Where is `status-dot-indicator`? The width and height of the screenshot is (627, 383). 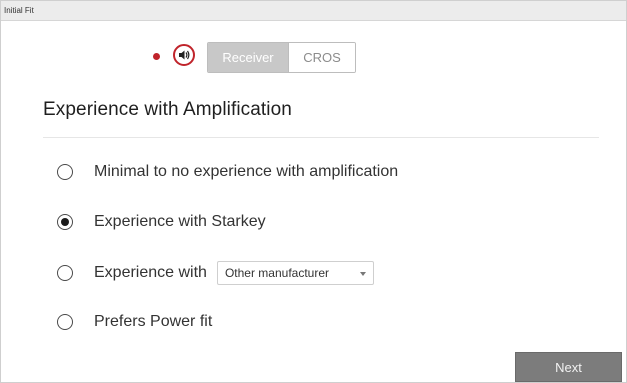 status-dot-indicator is located at coordinates (156, 56).